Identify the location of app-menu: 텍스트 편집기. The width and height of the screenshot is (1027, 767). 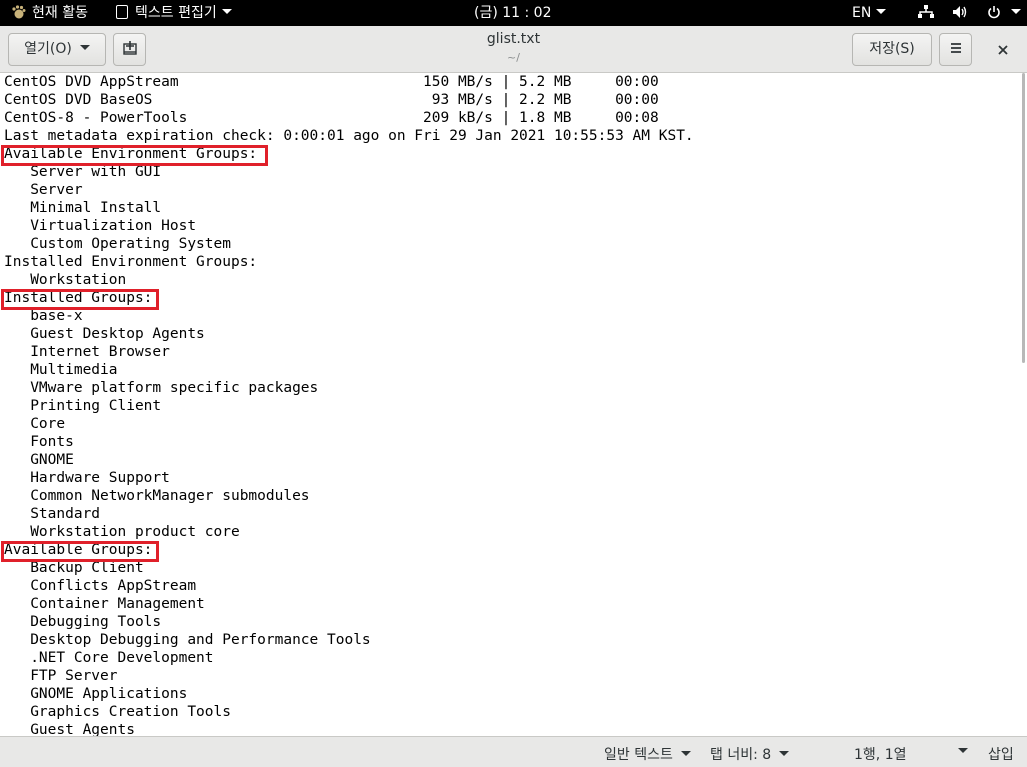
(174, 13).